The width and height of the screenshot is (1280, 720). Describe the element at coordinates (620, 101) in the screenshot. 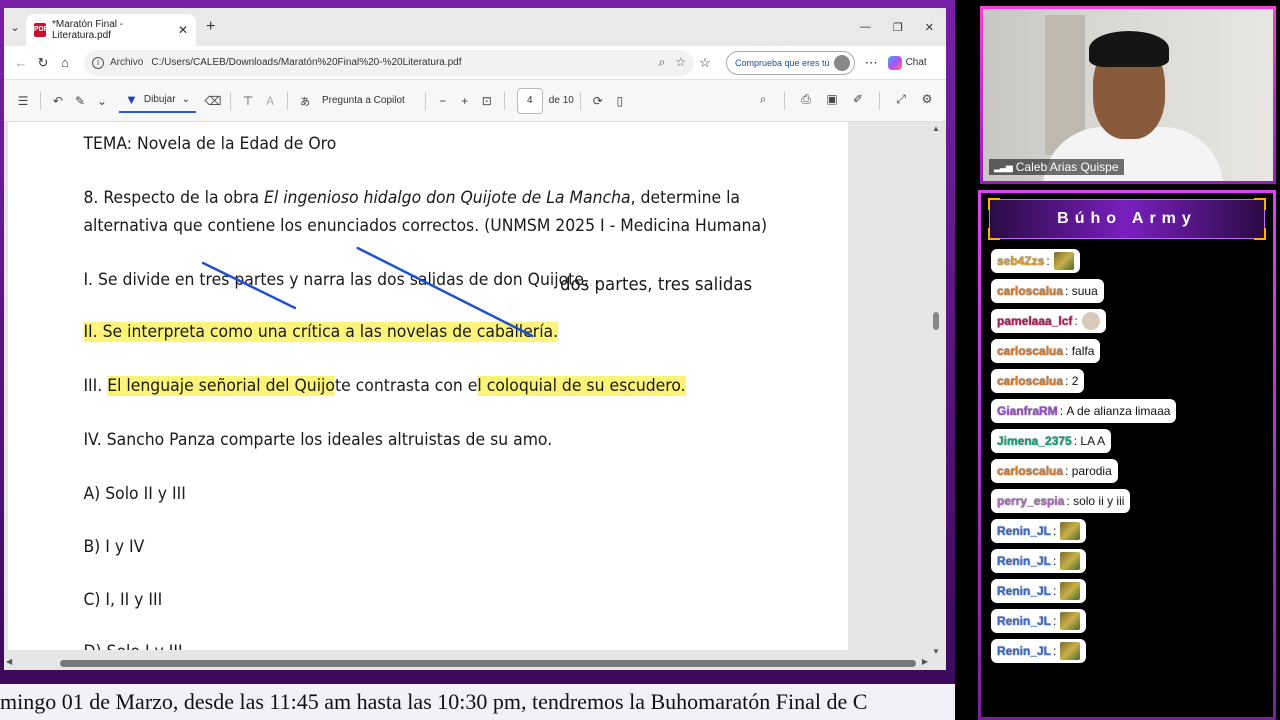

I see `page-view-icon: ▯` at that location.